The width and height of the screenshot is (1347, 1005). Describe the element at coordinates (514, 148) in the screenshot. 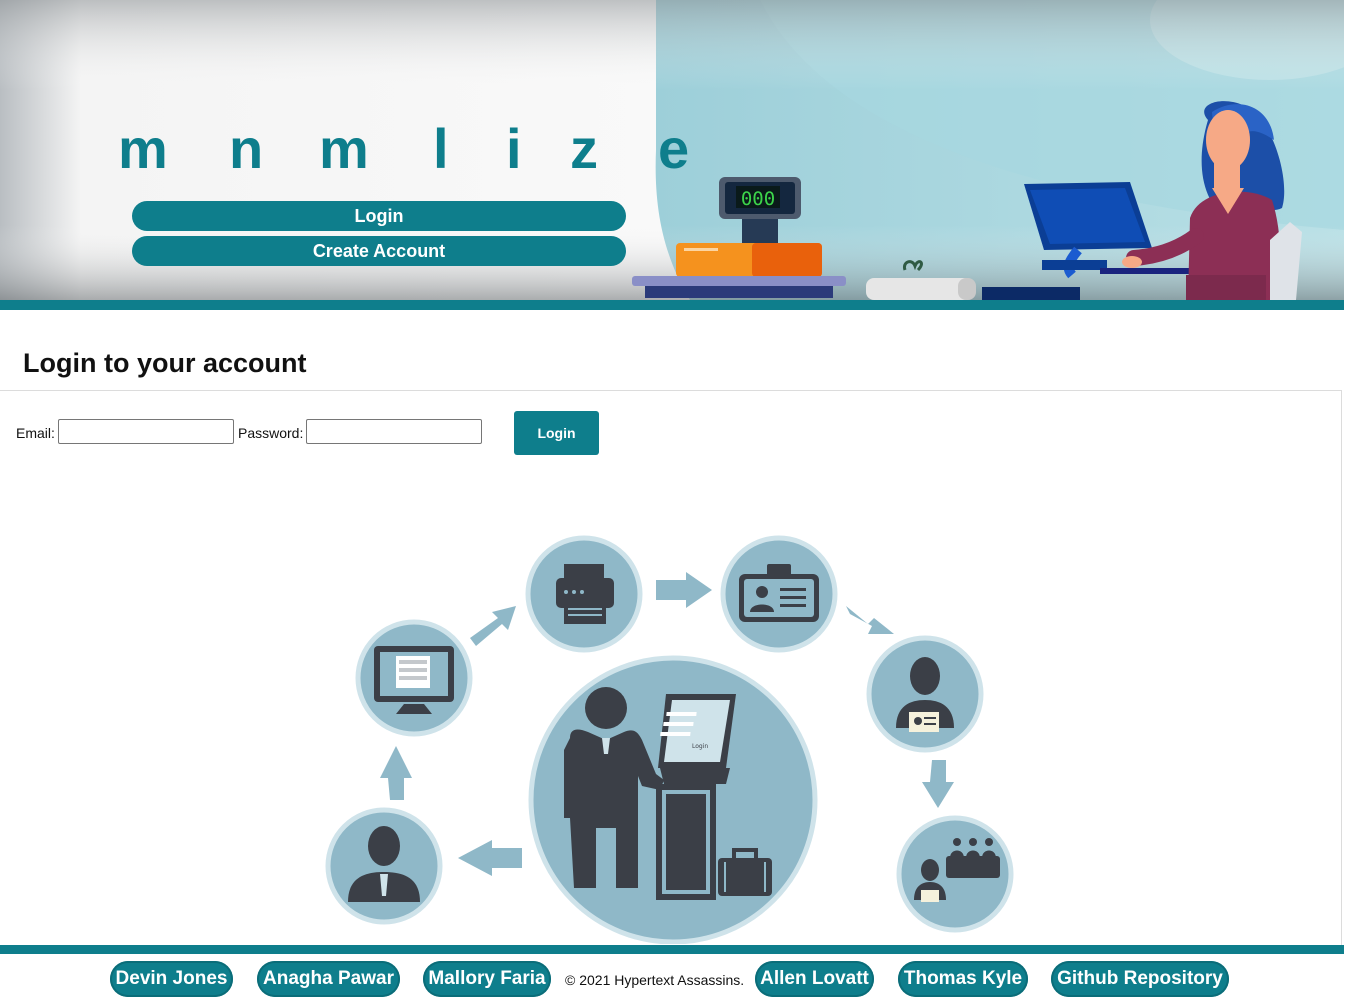

I see `brand-letter: i` at that location.